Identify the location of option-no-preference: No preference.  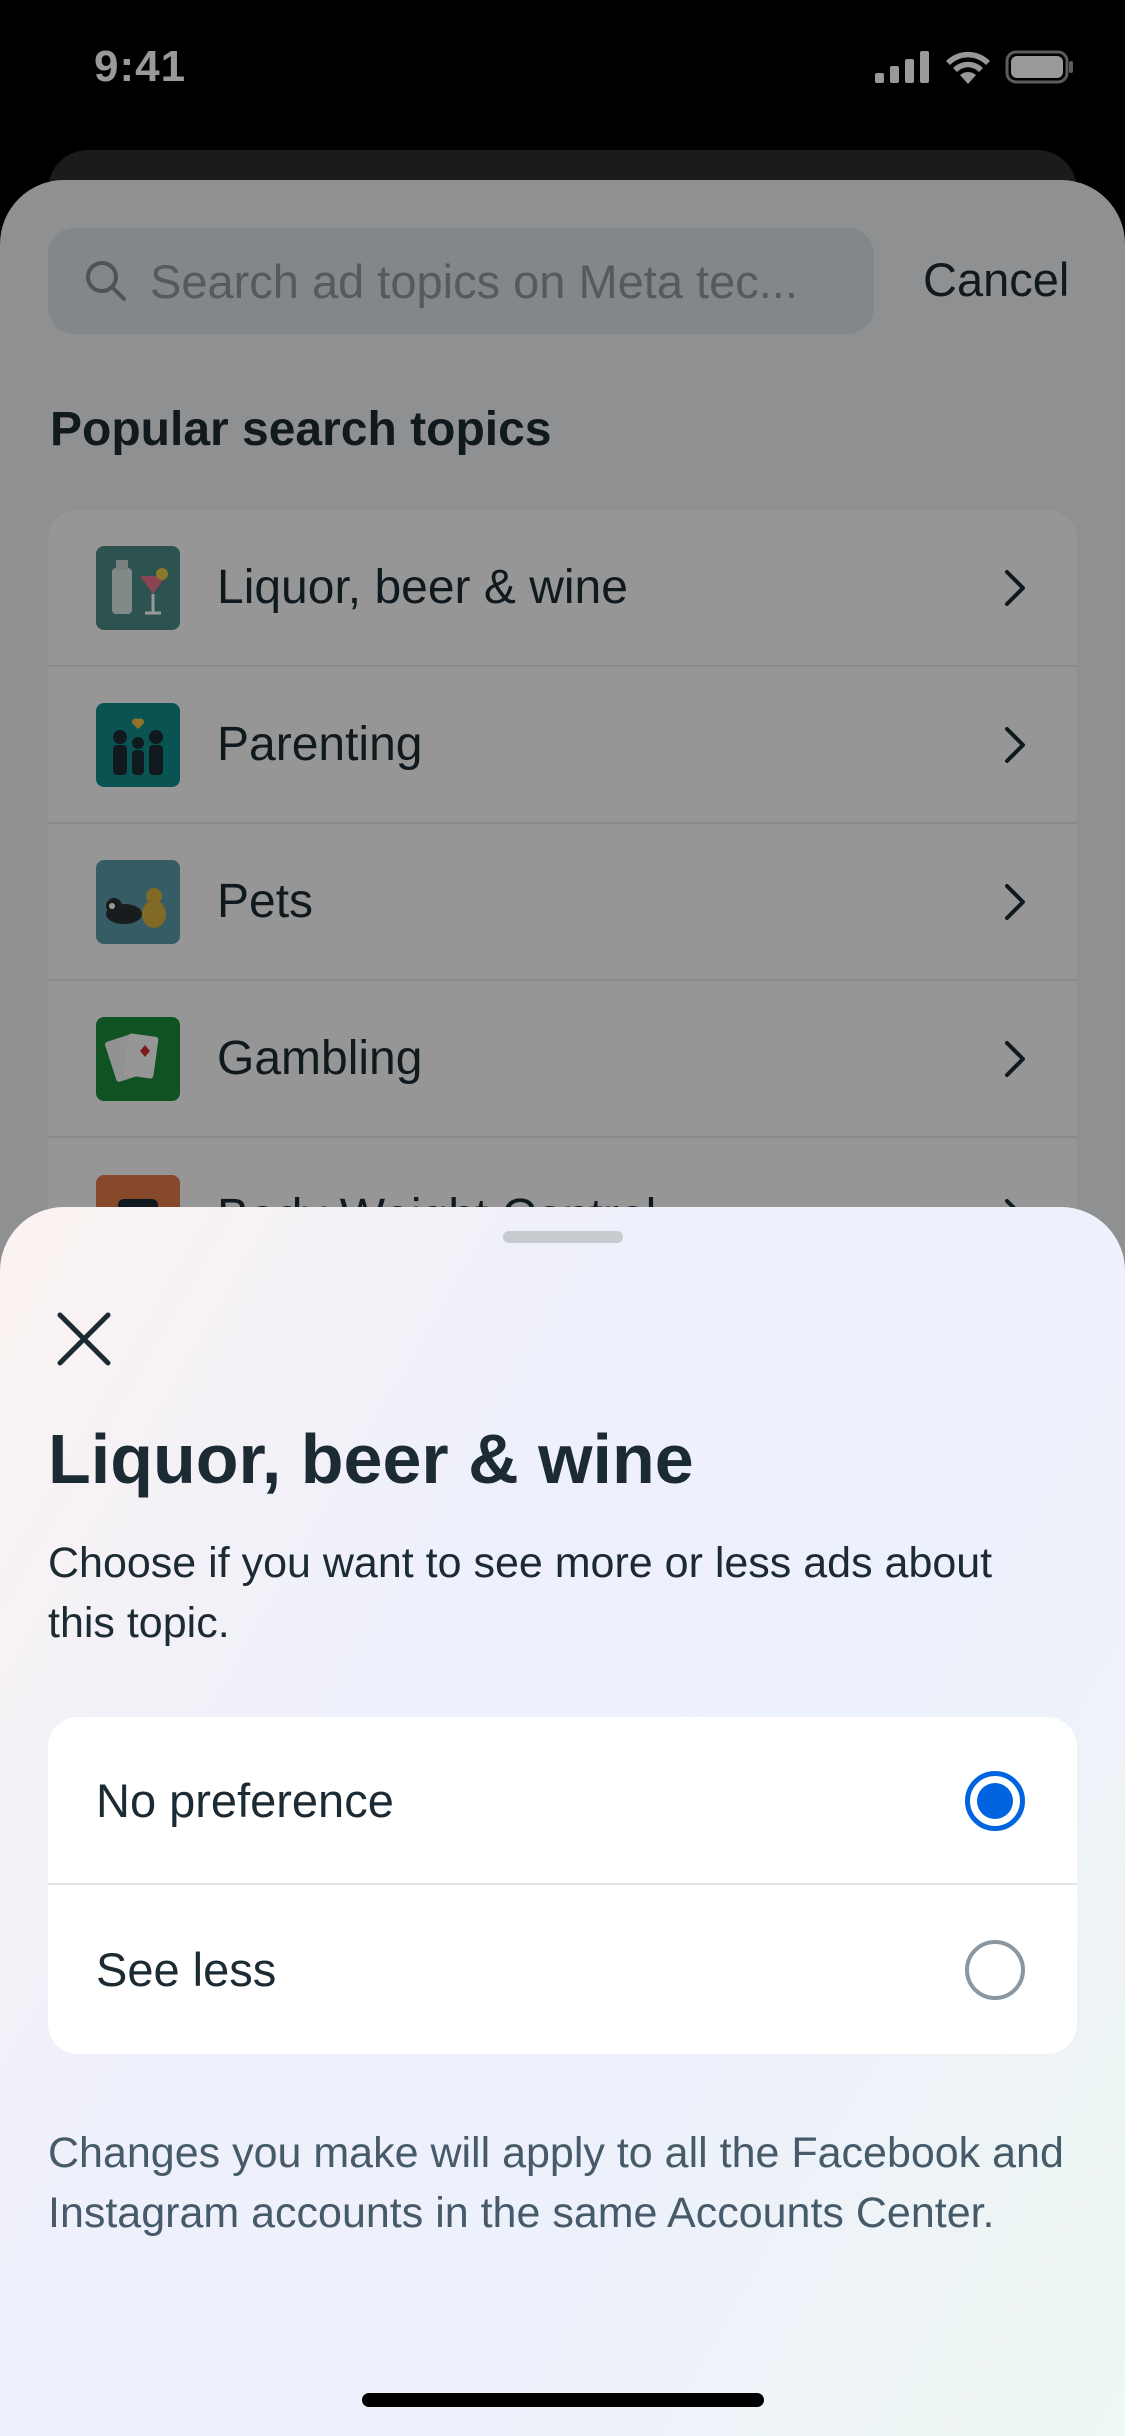
(562, 1801).